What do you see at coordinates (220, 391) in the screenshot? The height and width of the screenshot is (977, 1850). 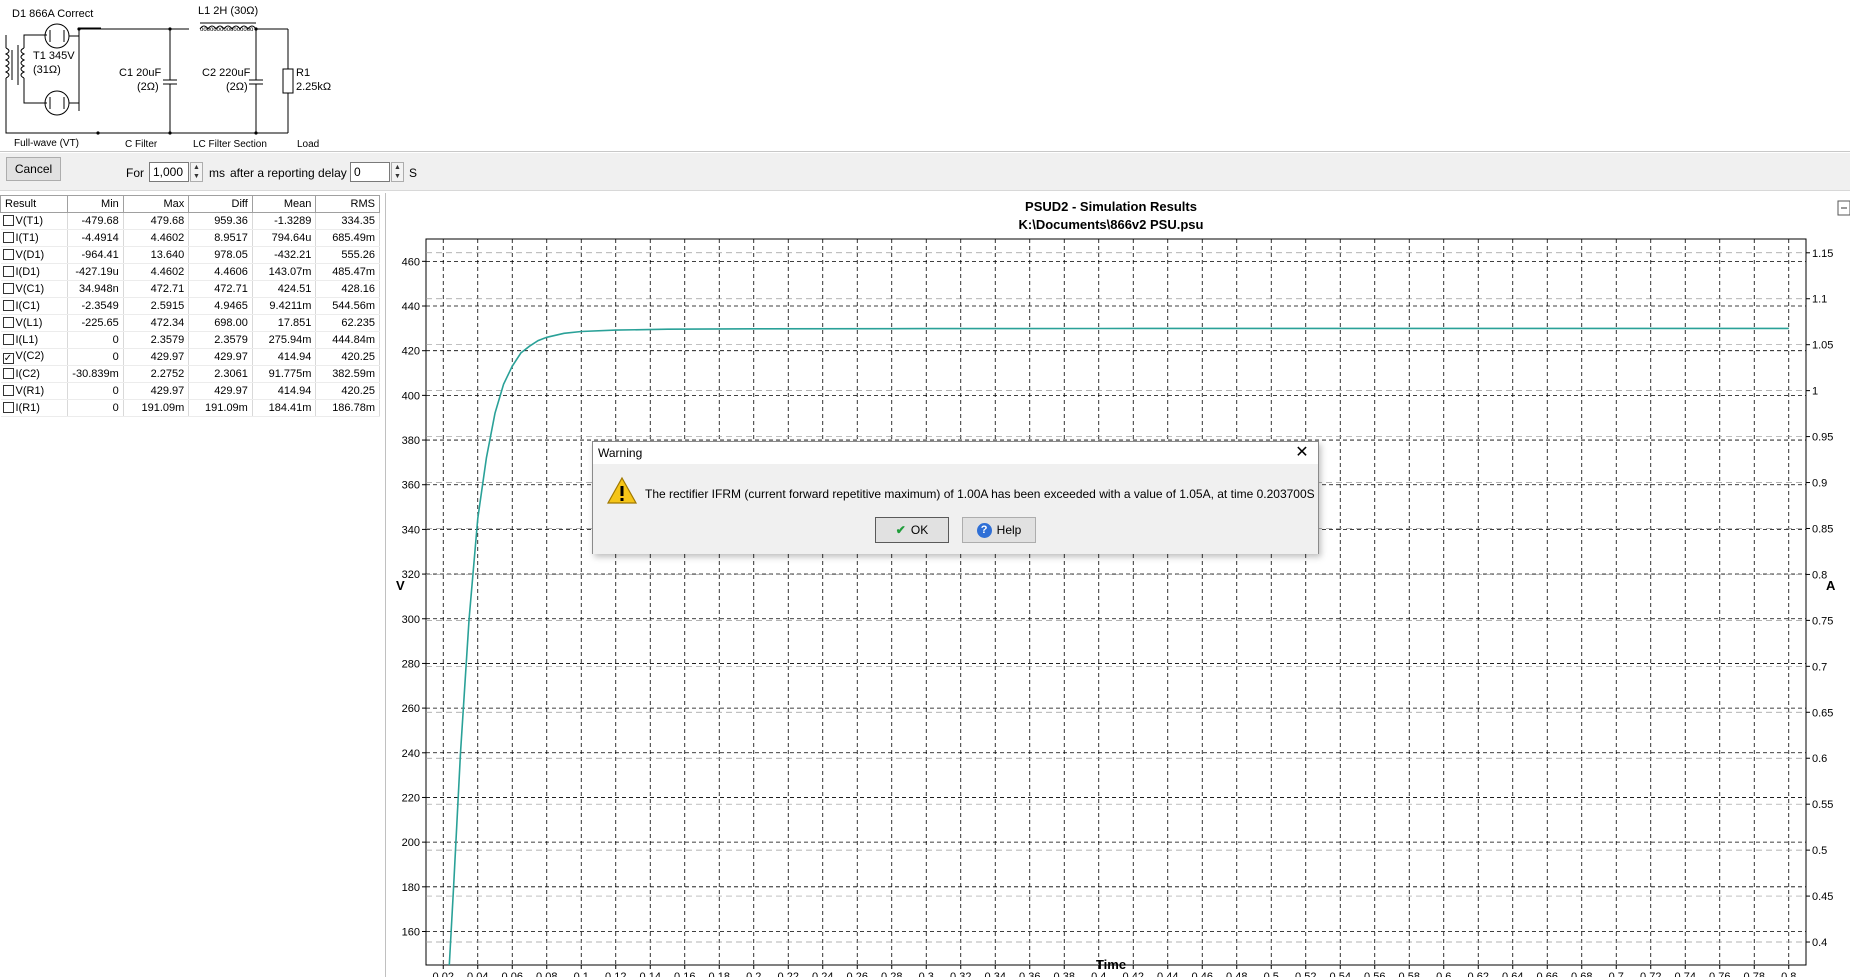 I see `result-diff-cell: 429.97` at bounding box center [220, 391].